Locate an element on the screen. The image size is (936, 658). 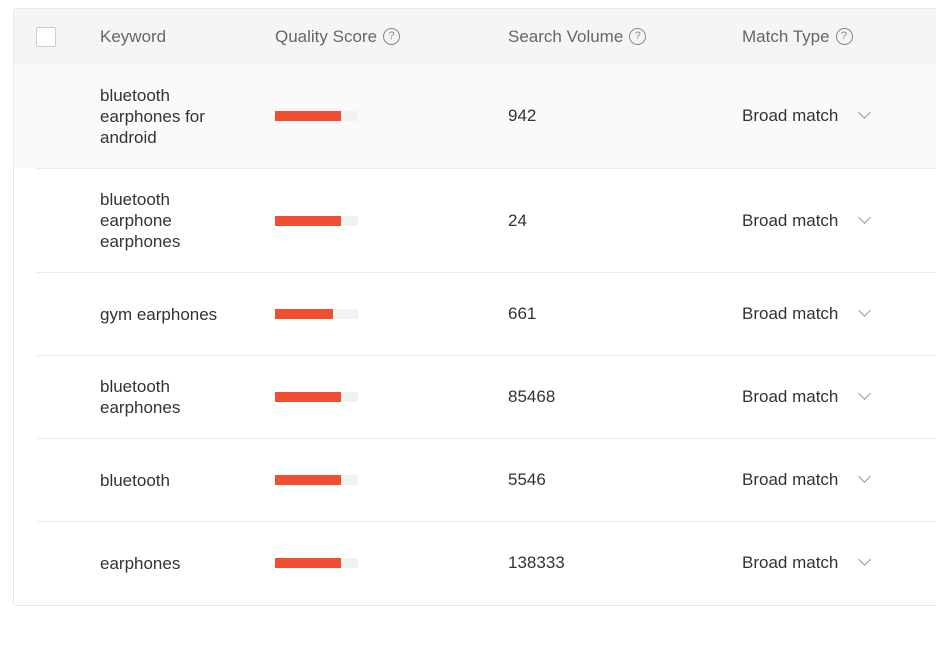
search-volume-cell: 942 is located at coordinates (522, 115).